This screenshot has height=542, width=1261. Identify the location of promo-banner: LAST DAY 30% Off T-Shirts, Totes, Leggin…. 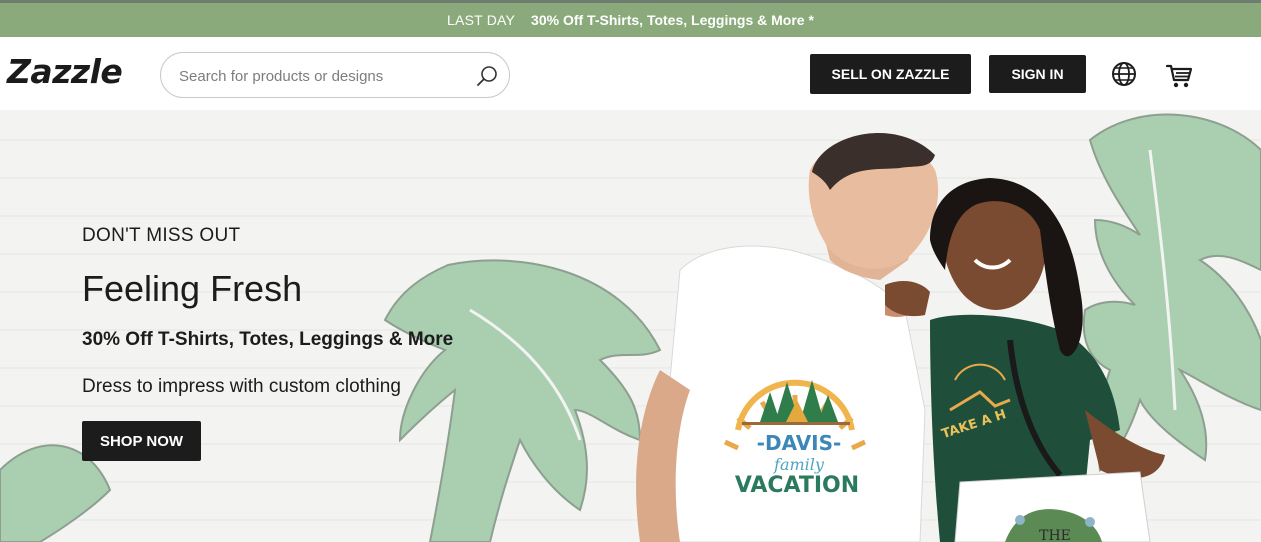
(630, 20).